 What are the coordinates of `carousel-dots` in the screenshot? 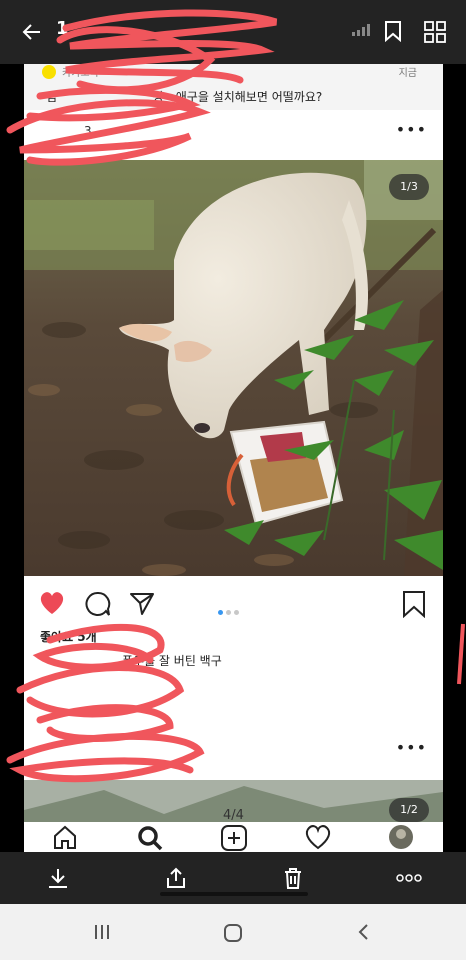 It's located at (235, 607).